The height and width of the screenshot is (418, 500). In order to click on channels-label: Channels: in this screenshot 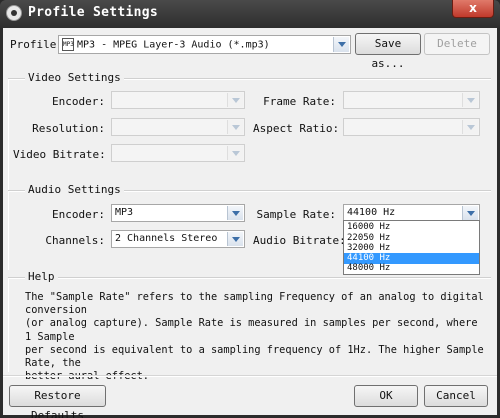, I will do `click(75, 240)`.